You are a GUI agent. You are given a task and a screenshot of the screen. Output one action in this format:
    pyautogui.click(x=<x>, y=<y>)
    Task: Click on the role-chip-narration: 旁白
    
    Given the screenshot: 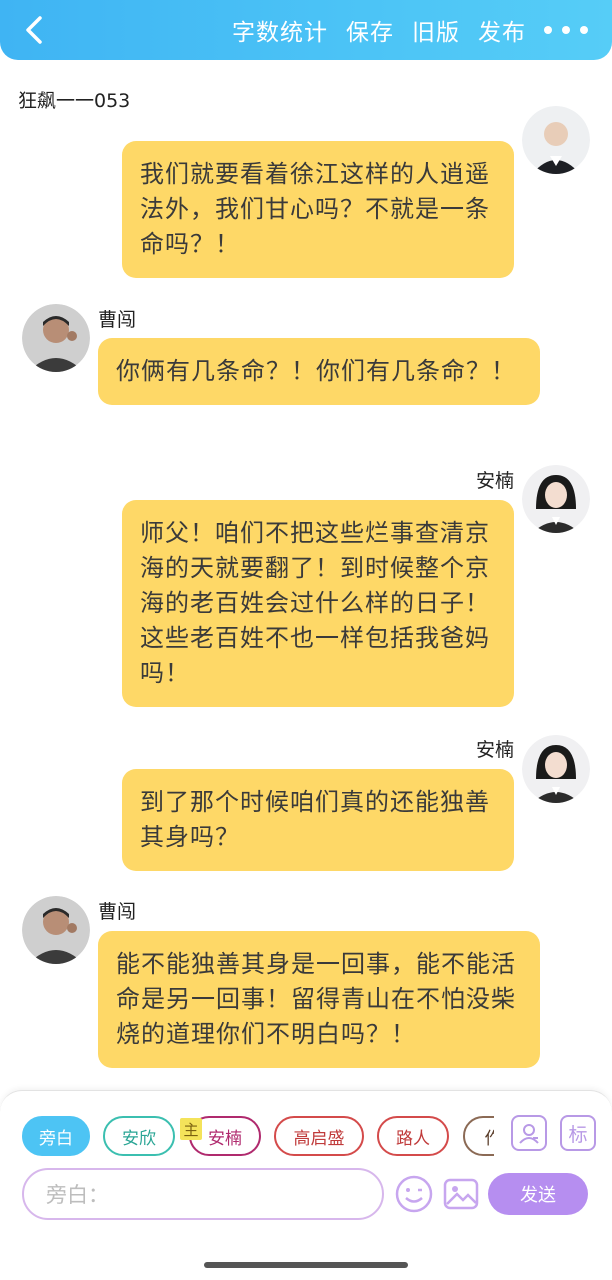 What is the action you would take?
    pyautogui.click(x=56, y=1136)
    